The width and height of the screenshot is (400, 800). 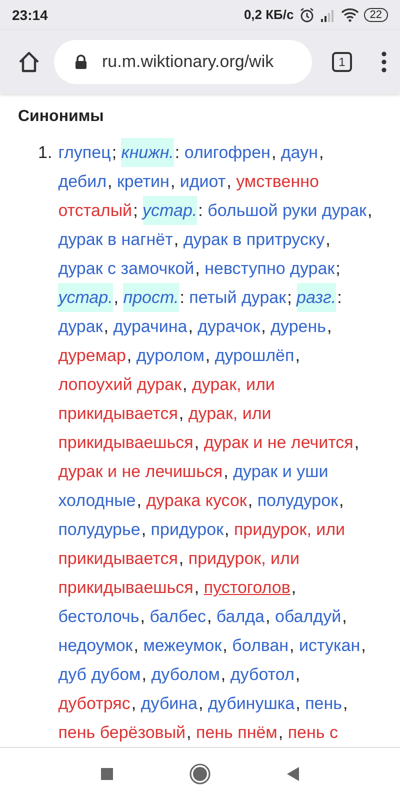 I want to click on synonym-link: дурак с замочкой, so click(x=126, y=269).